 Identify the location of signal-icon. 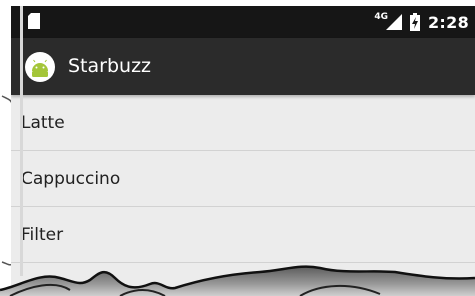
(394, 22).